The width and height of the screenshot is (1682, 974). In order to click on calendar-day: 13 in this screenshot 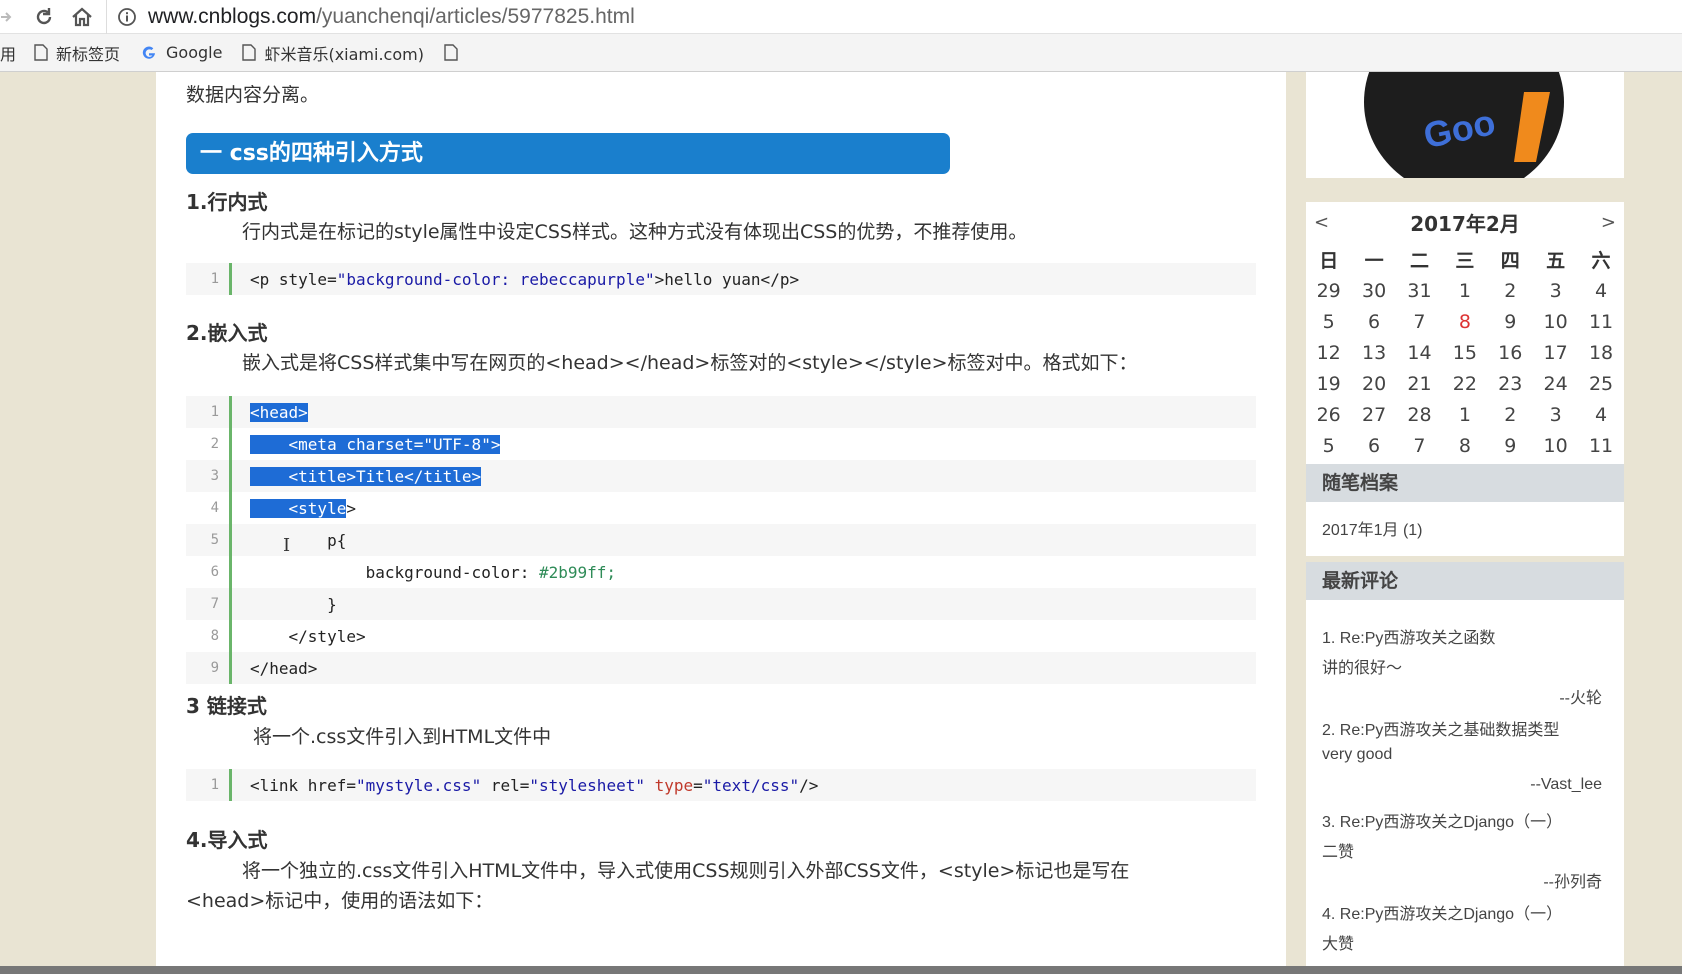, I will do `click(1373, 353)`.